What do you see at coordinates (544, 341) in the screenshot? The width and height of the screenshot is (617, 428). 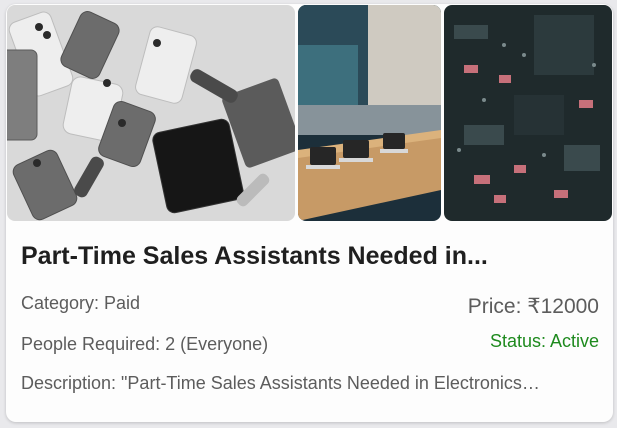 I see `status-badge: Status: Active` at bounding box center [544, 341].